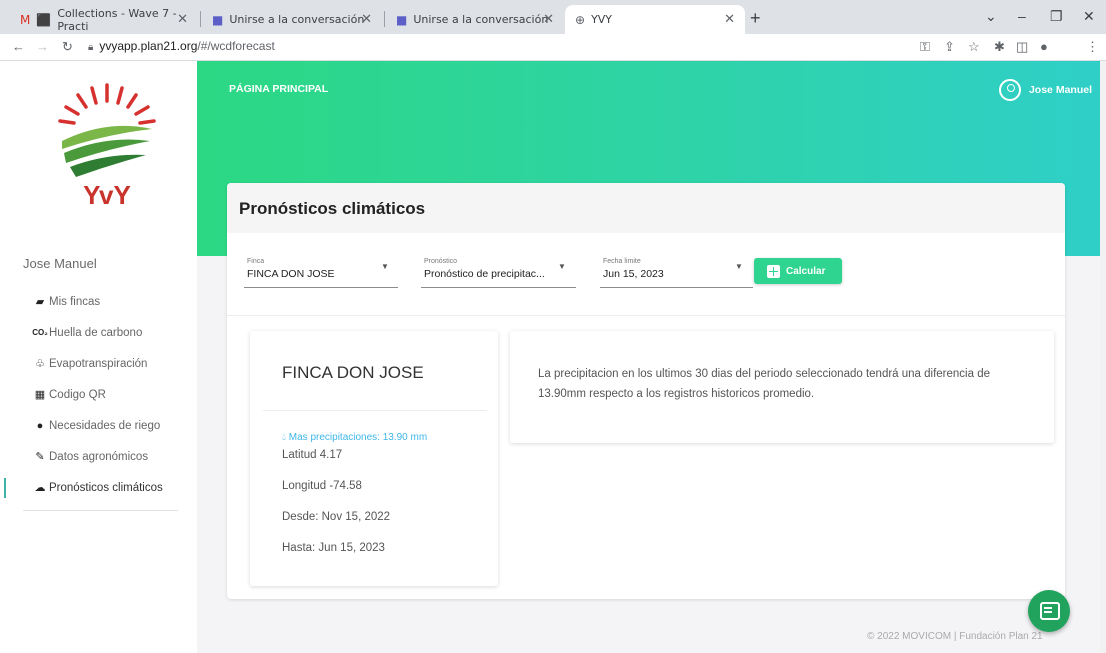 The width and height of the screenshot is (1106, 653). I want to click on sidebar-item-mis-fincas: ▰ Mis fincas, so click(98, 301).